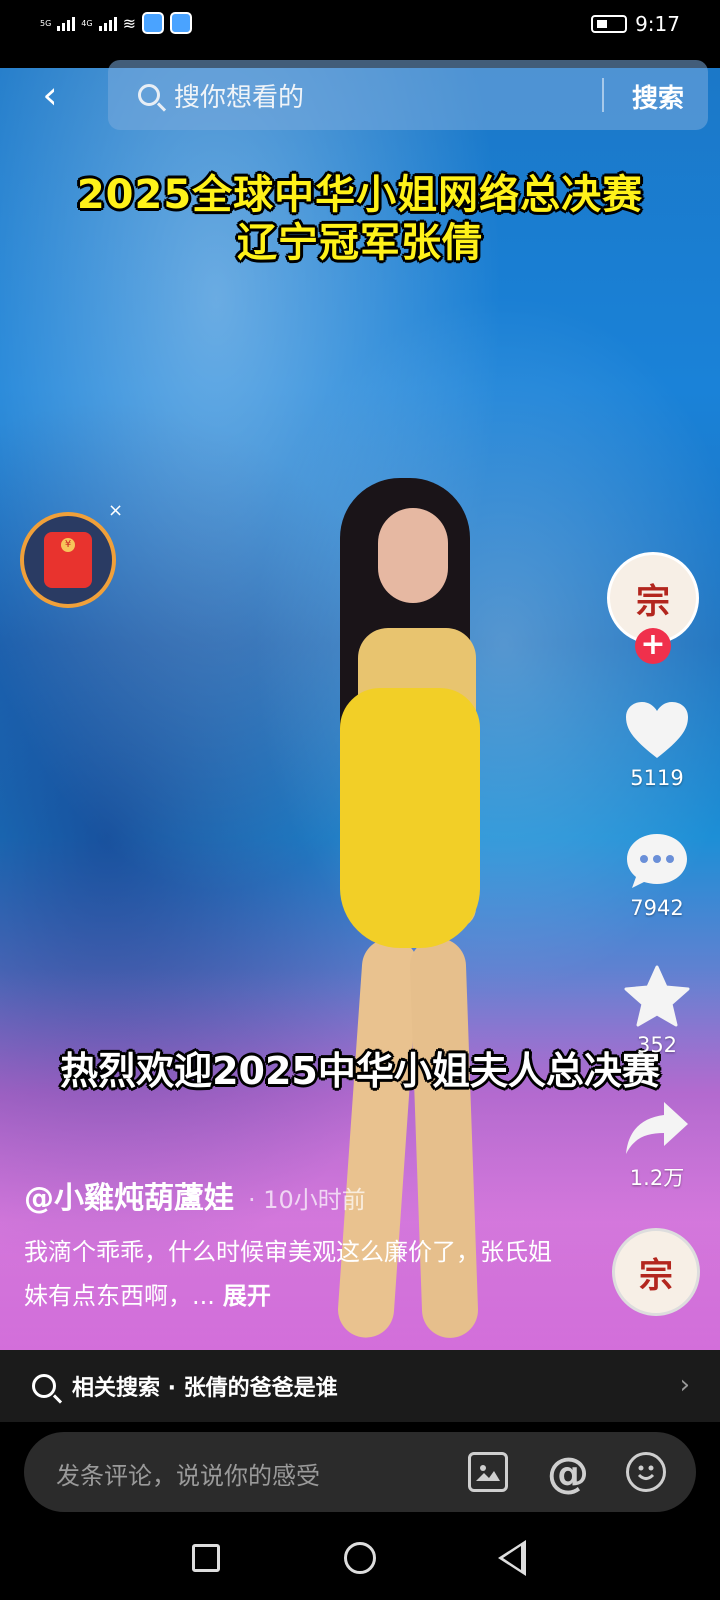  Describe the element at coordinates (247, 1296) in the screenshot. I see `expand-caption-button: 展开` at that location.